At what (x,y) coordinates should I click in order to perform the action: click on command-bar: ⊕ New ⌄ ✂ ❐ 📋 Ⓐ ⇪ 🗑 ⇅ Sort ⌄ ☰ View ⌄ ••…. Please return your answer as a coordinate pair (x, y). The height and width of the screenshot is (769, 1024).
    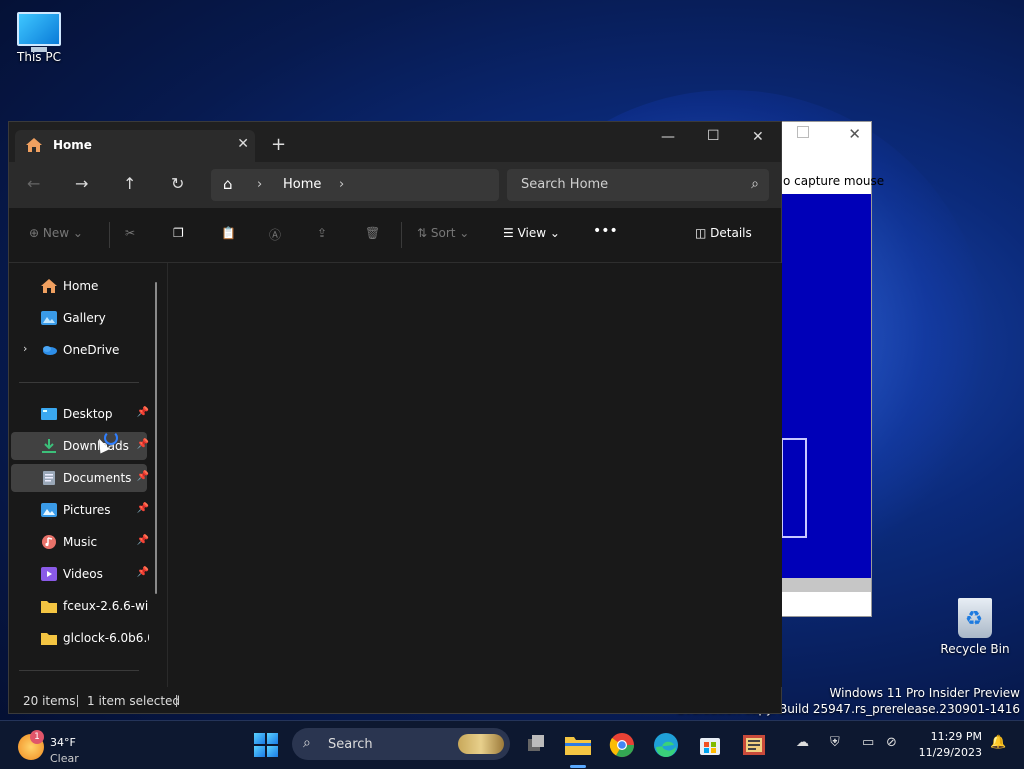
    Looking at the image, I should click on (395, 235).